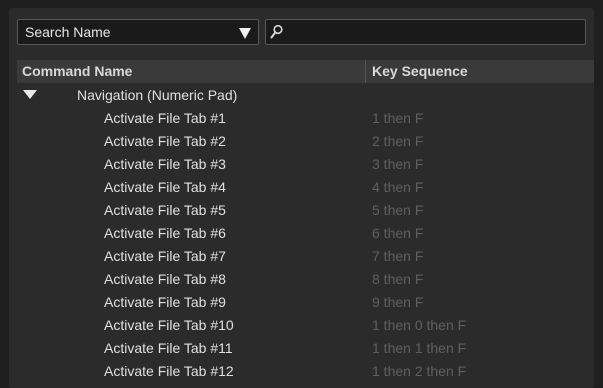 The image size is (603, 388). What do you see at coordinates (398, 164) in the screenshot?
I see `key-sequence: 3 then F` at bounding box center [398, 164].